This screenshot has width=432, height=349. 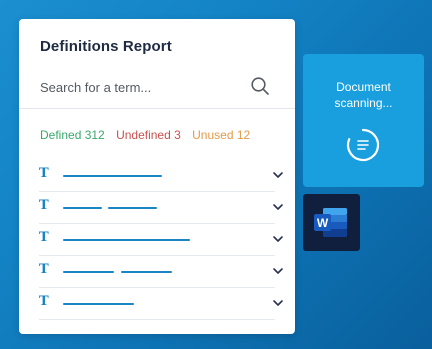 What do you see at coordinates (323, 223) in the screenshot?
I see `svg-text: W` at bounding box center [323, 223].